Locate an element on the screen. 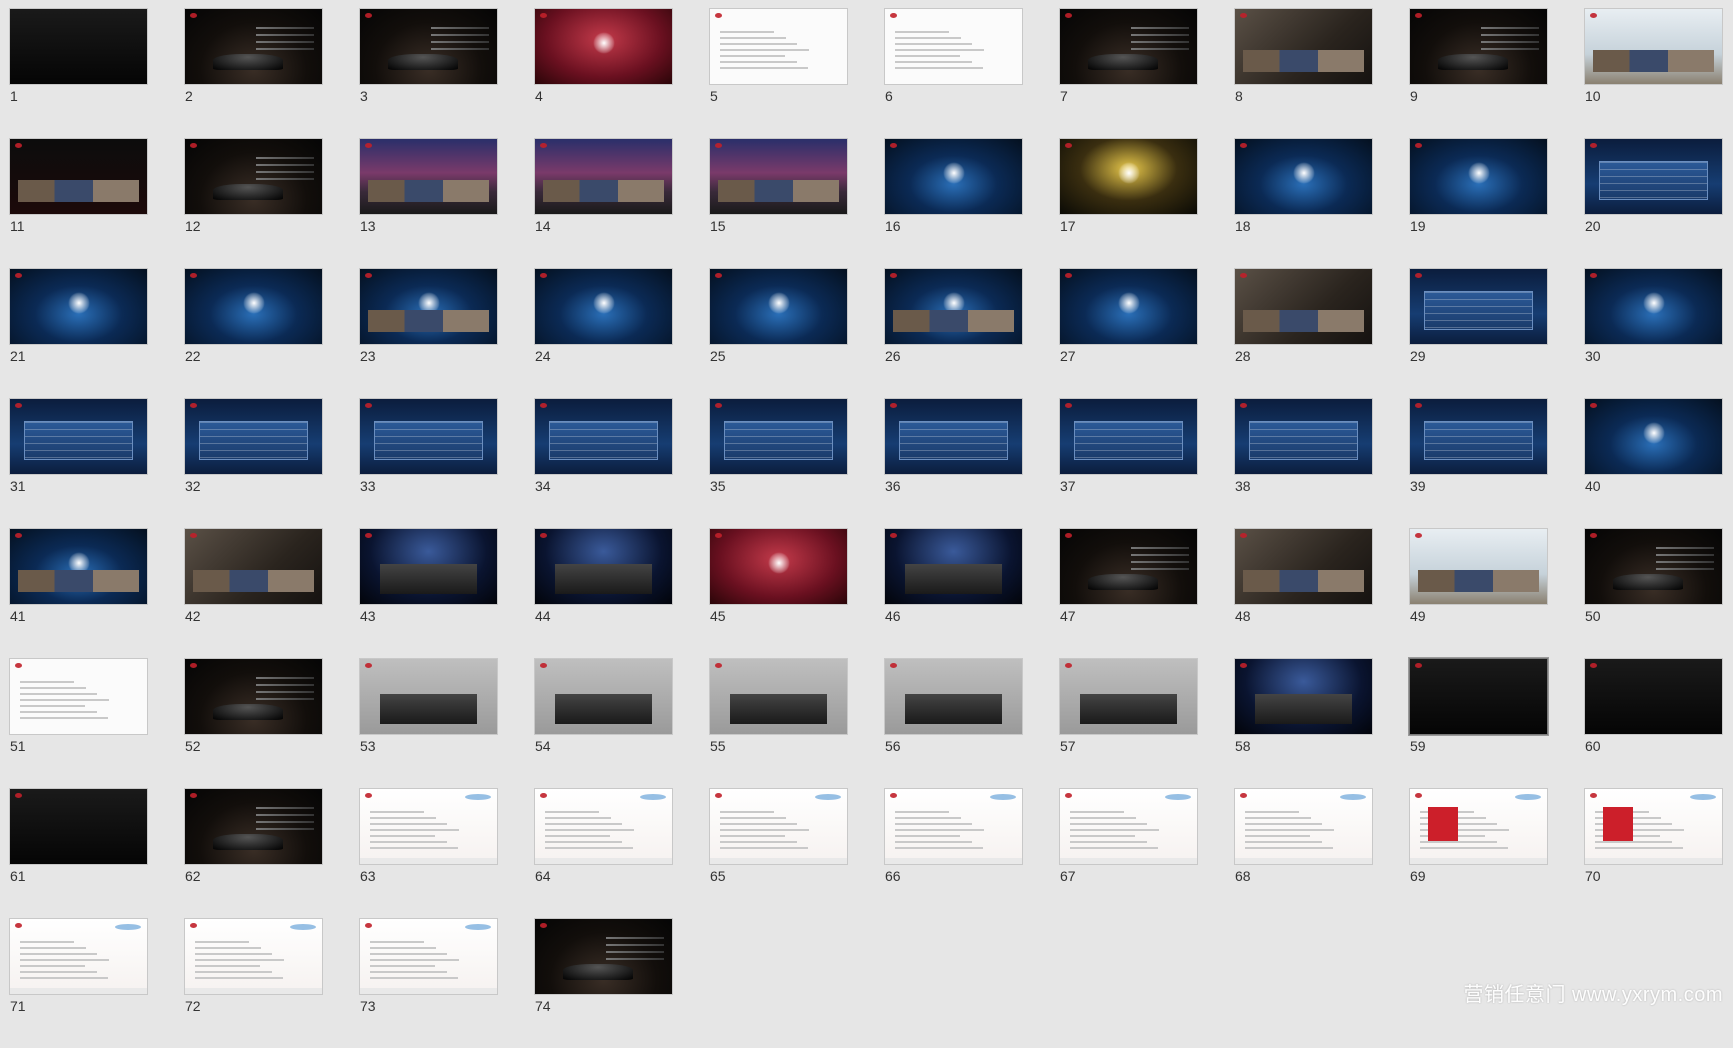 The image size is (1733, 1048). slide-thumbnail-34: 34 is located at coordinates (603, 463).